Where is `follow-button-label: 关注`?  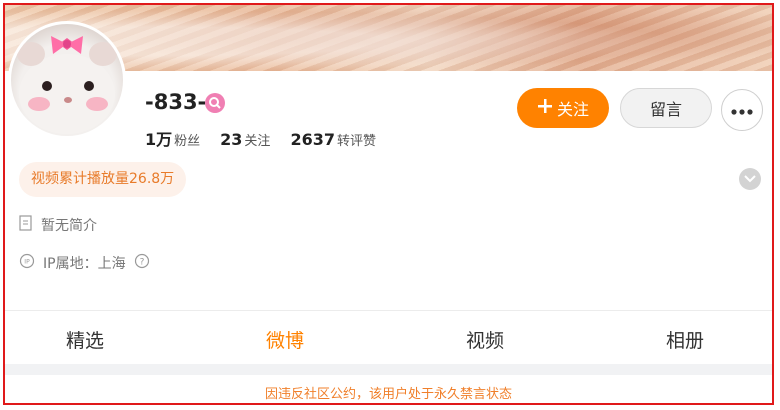 follow-button-label: 关注 is located at coordinates (572, 110).